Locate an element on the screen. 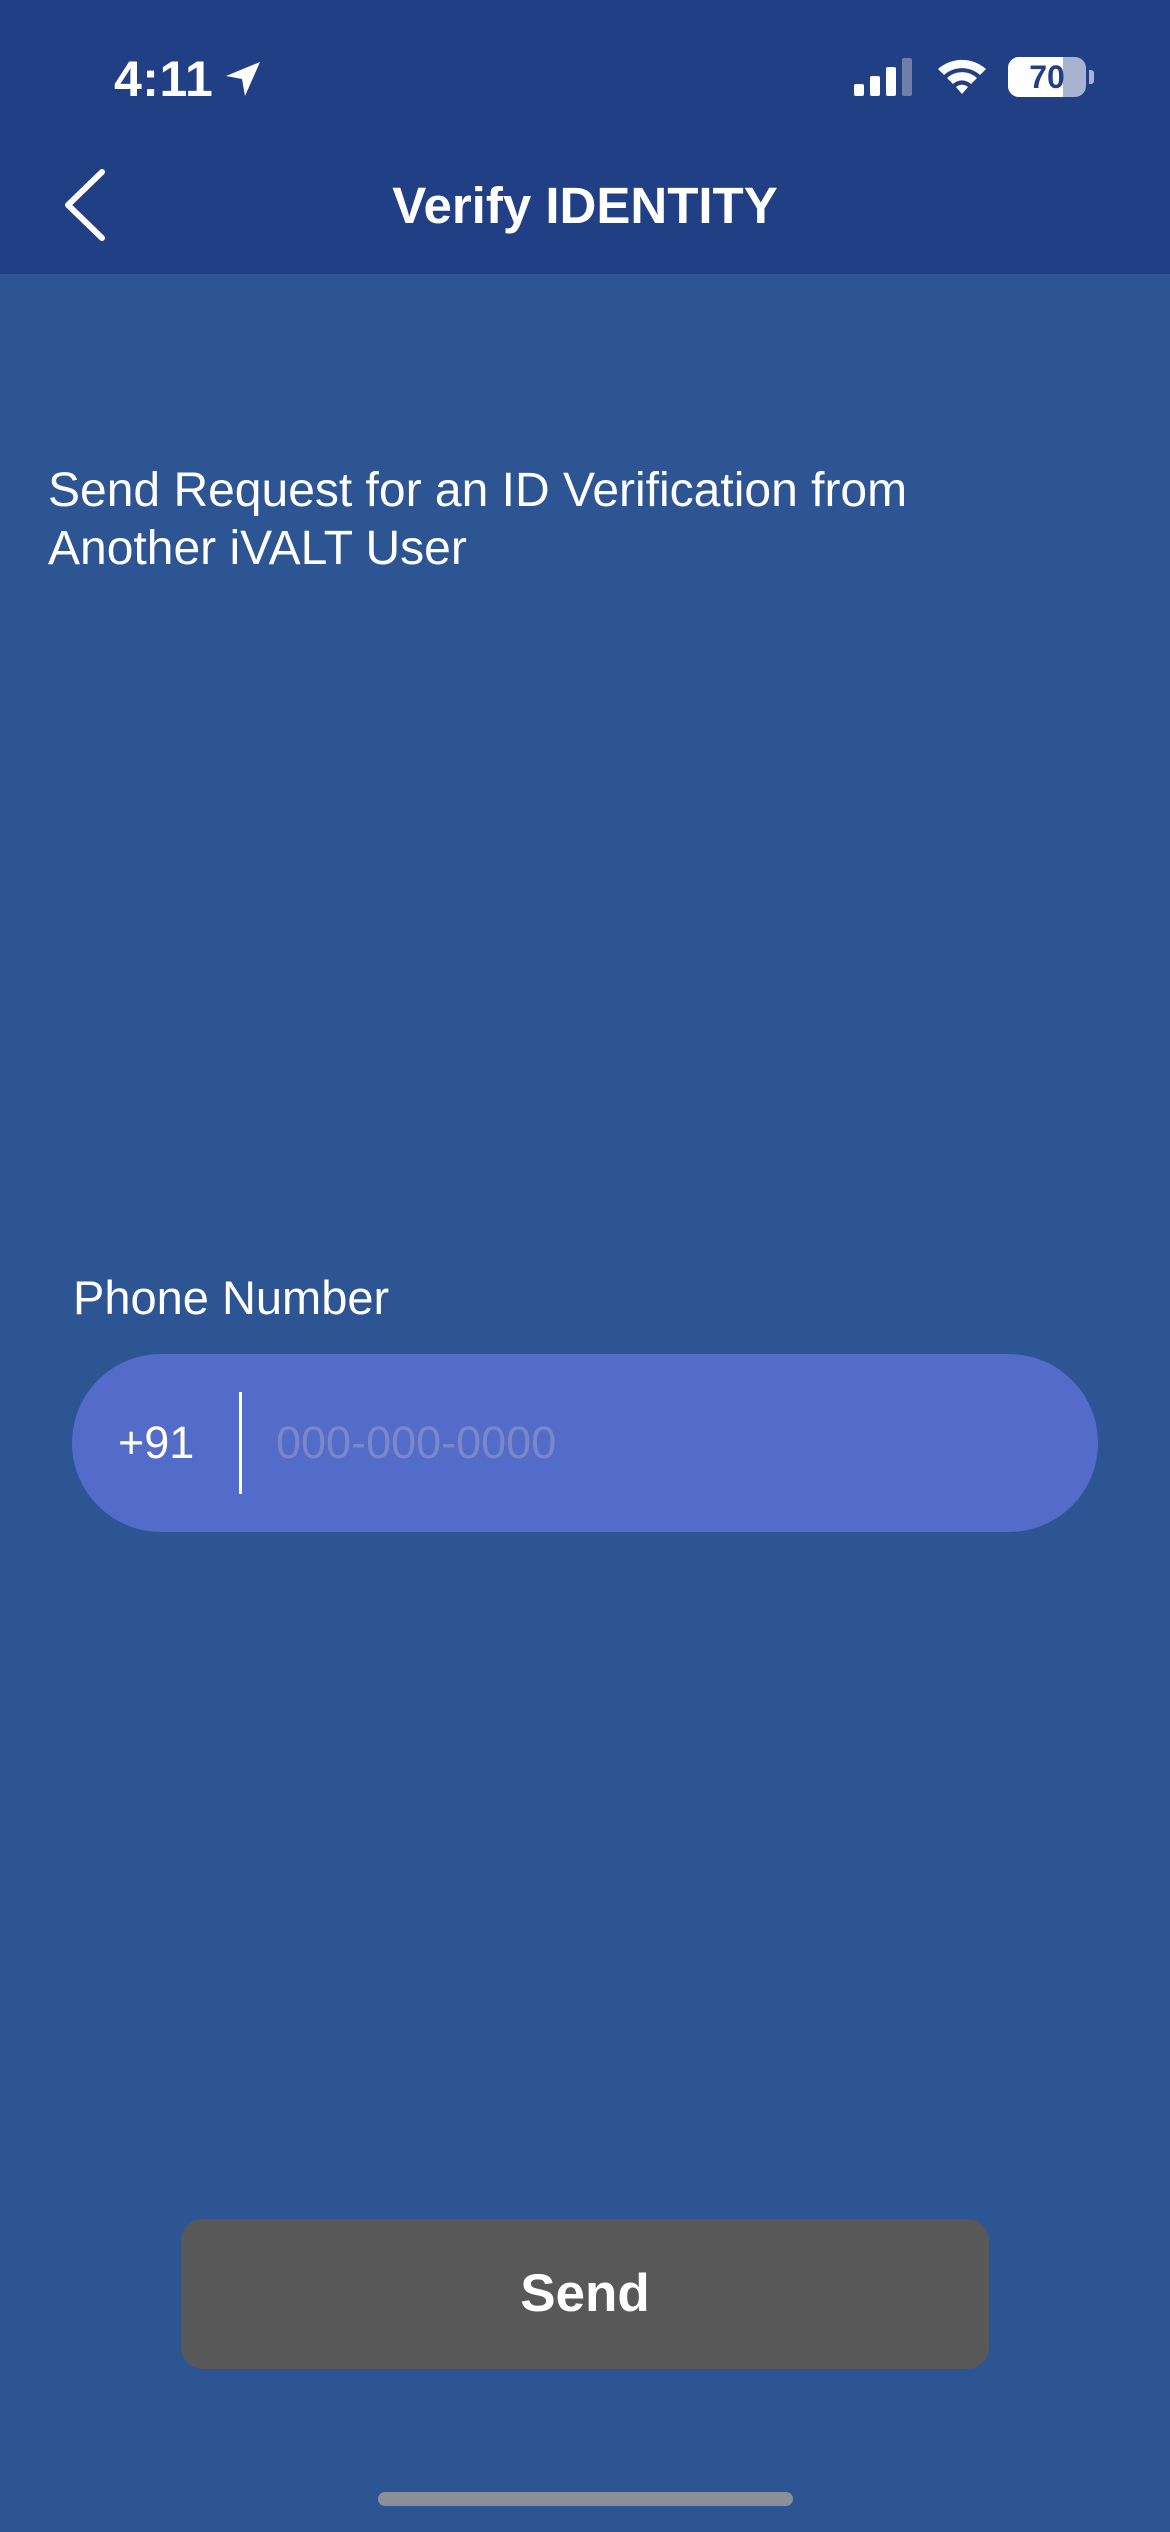 The image size is (1170, 2532). home-indicator is located at coordinates (585, 2499).